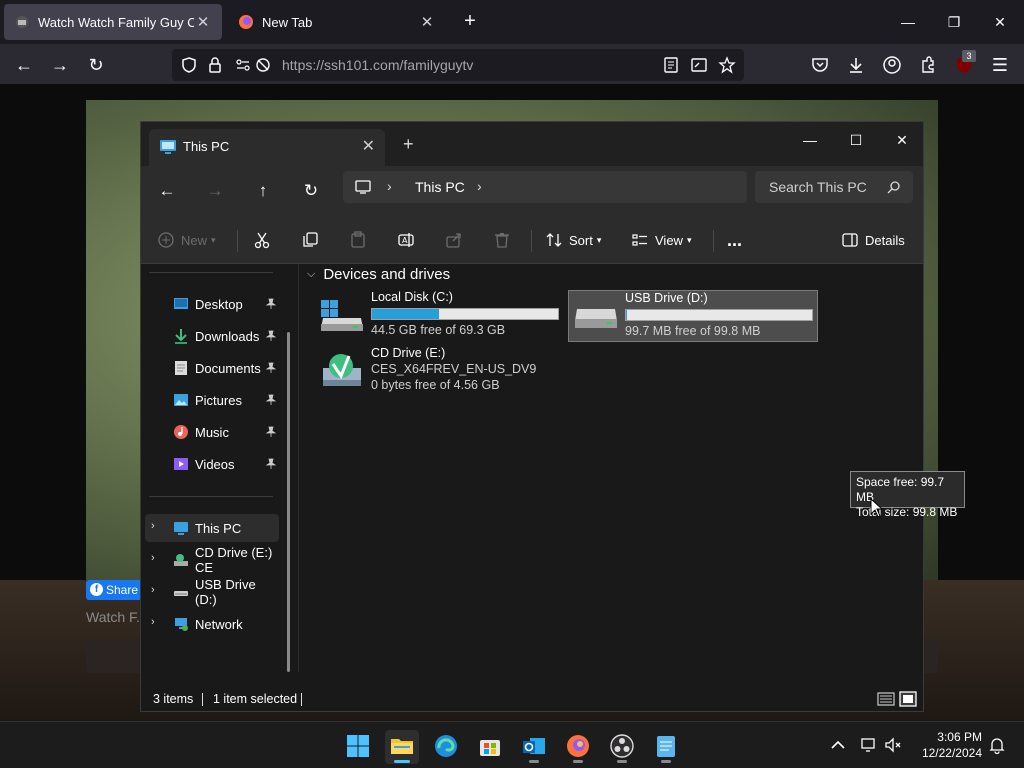 This screenshot has height=768, width=1024. Describe the element at coordinates (337, 22) in the screenshot. I see `browser-tab-newtab: New Tab ✕` at that location.